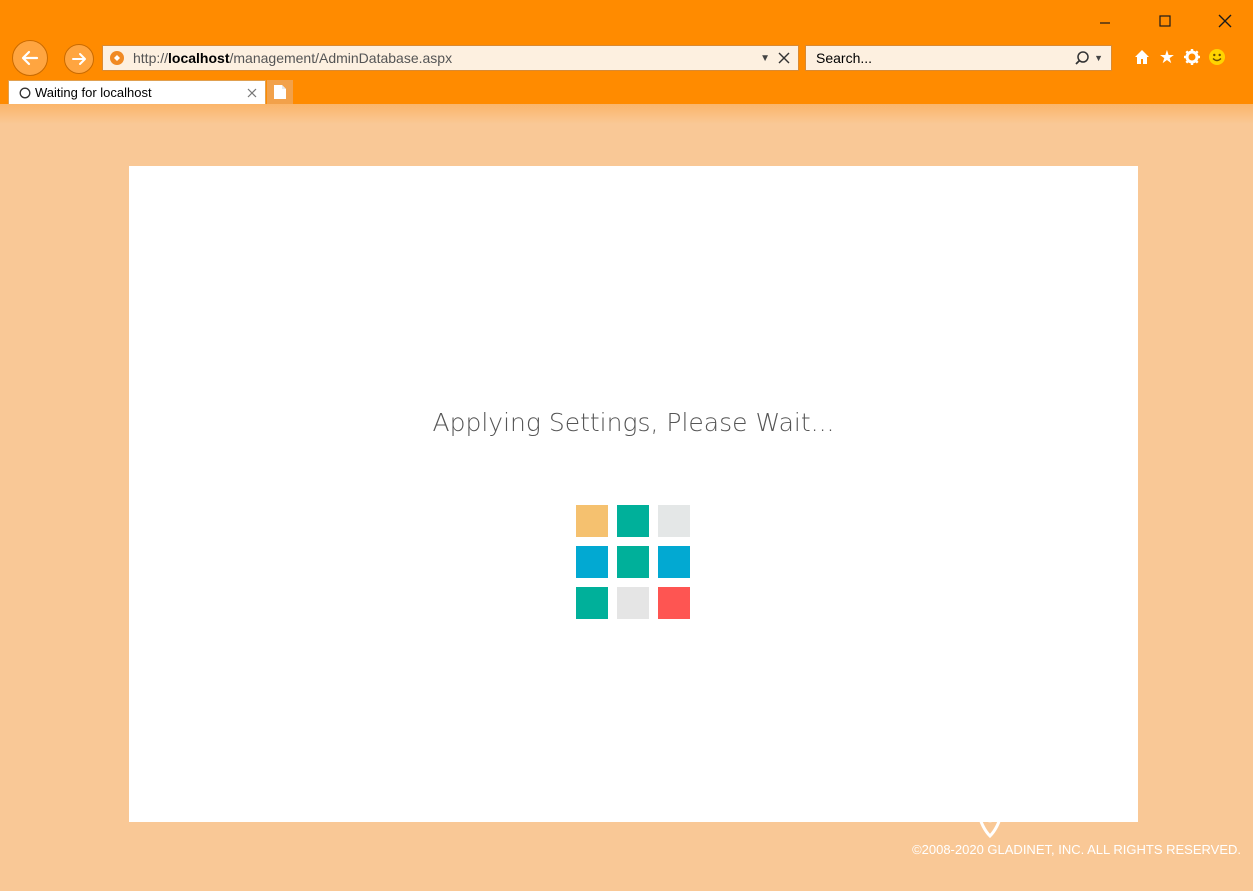  I want to click on stop-loading-icon, so click(784, 58).